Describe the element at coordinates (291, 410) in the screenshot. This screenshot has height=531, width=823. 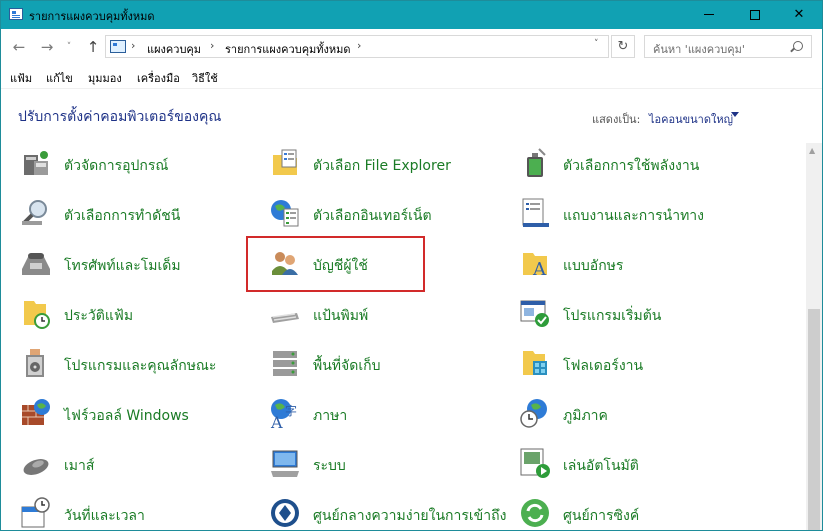
I see `svg-text: 字` at that location.